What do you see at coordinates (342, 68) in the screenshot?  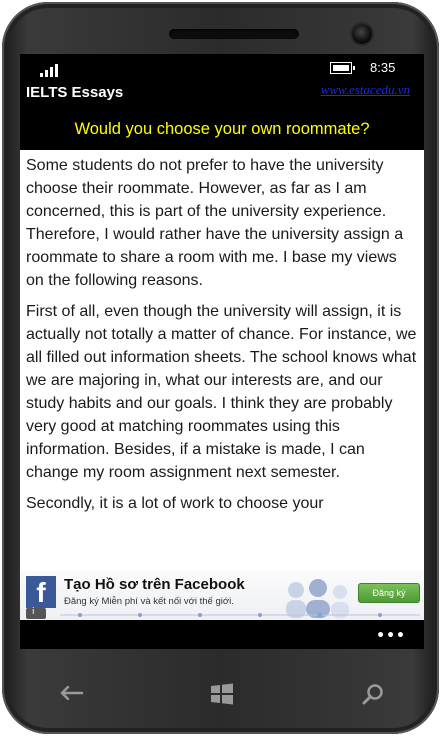 I see `battery-icon` at bounding box center [342, 68].